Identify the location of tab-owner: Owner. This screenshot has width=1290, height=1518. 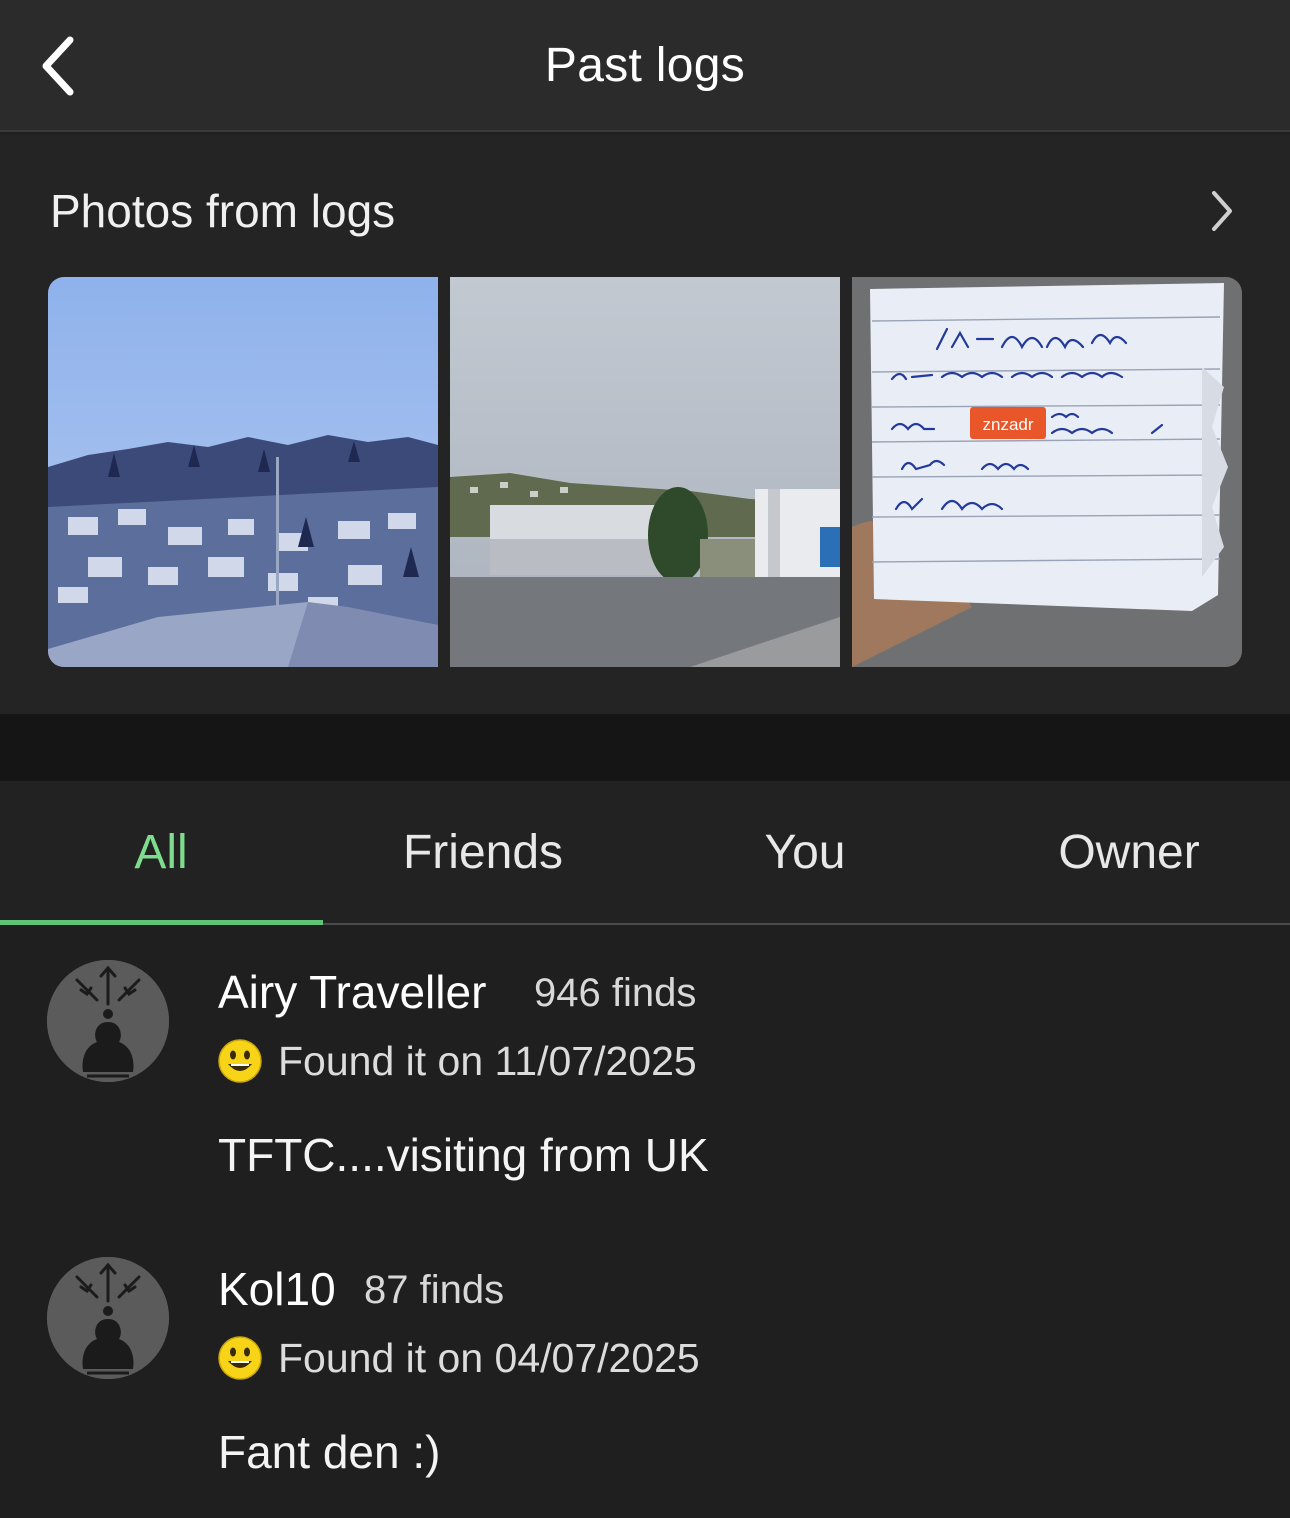
(1129, 852).